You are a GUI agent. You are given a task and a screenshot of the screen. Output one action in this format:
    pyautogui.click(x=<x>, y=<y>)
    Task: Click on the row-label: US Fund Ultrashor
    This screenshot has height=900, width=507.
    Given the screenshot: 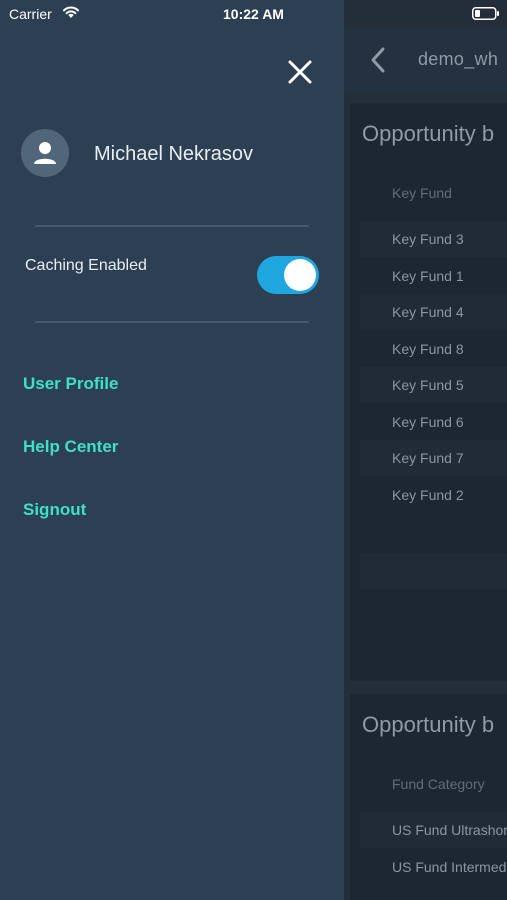 What is the action you would take?
    pyautogui.click(x=449, y=830)
    